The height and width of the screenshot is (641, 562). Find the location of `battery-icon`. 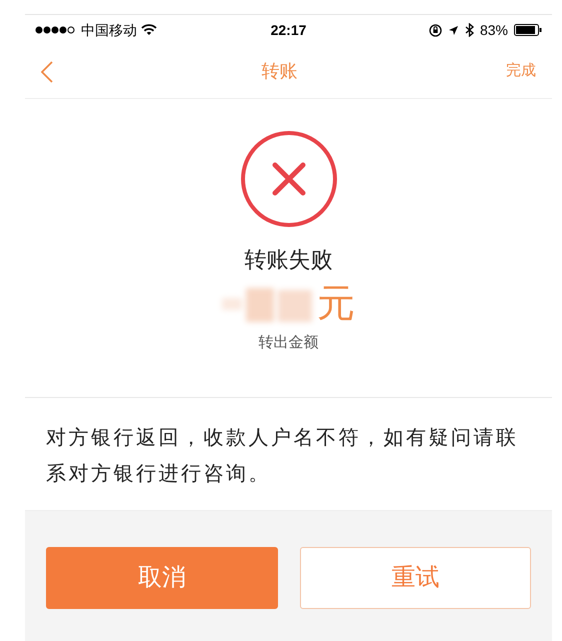

battery-icon is located at coordinates (528, 30).